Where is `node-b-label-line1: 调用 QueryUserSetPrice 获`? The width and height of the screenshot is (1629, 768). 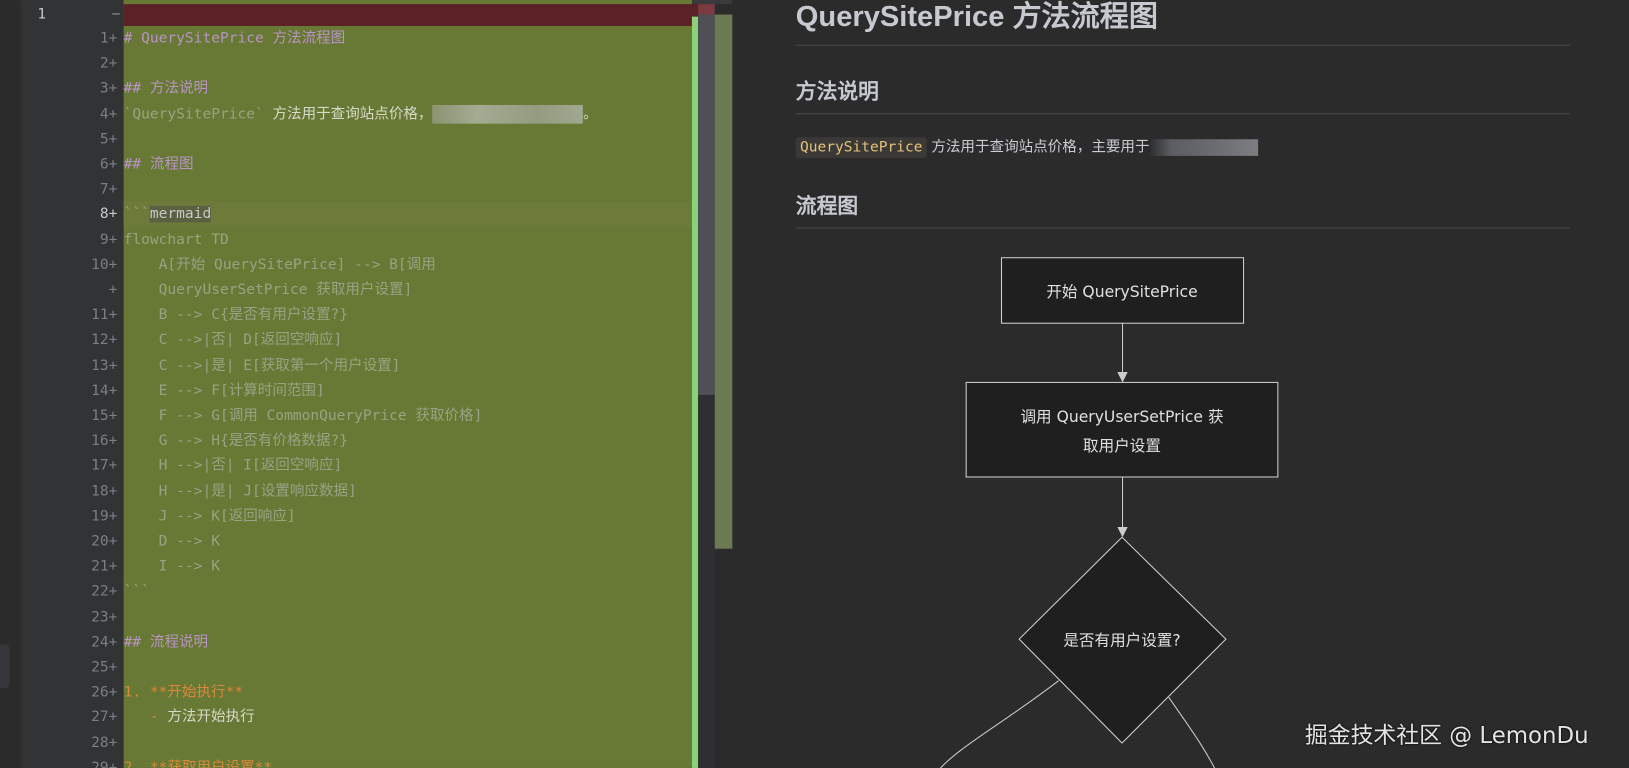
node-b-label-line1: 调用 QueryUserSetPrice 获 is located at coordinates (1121, 417).